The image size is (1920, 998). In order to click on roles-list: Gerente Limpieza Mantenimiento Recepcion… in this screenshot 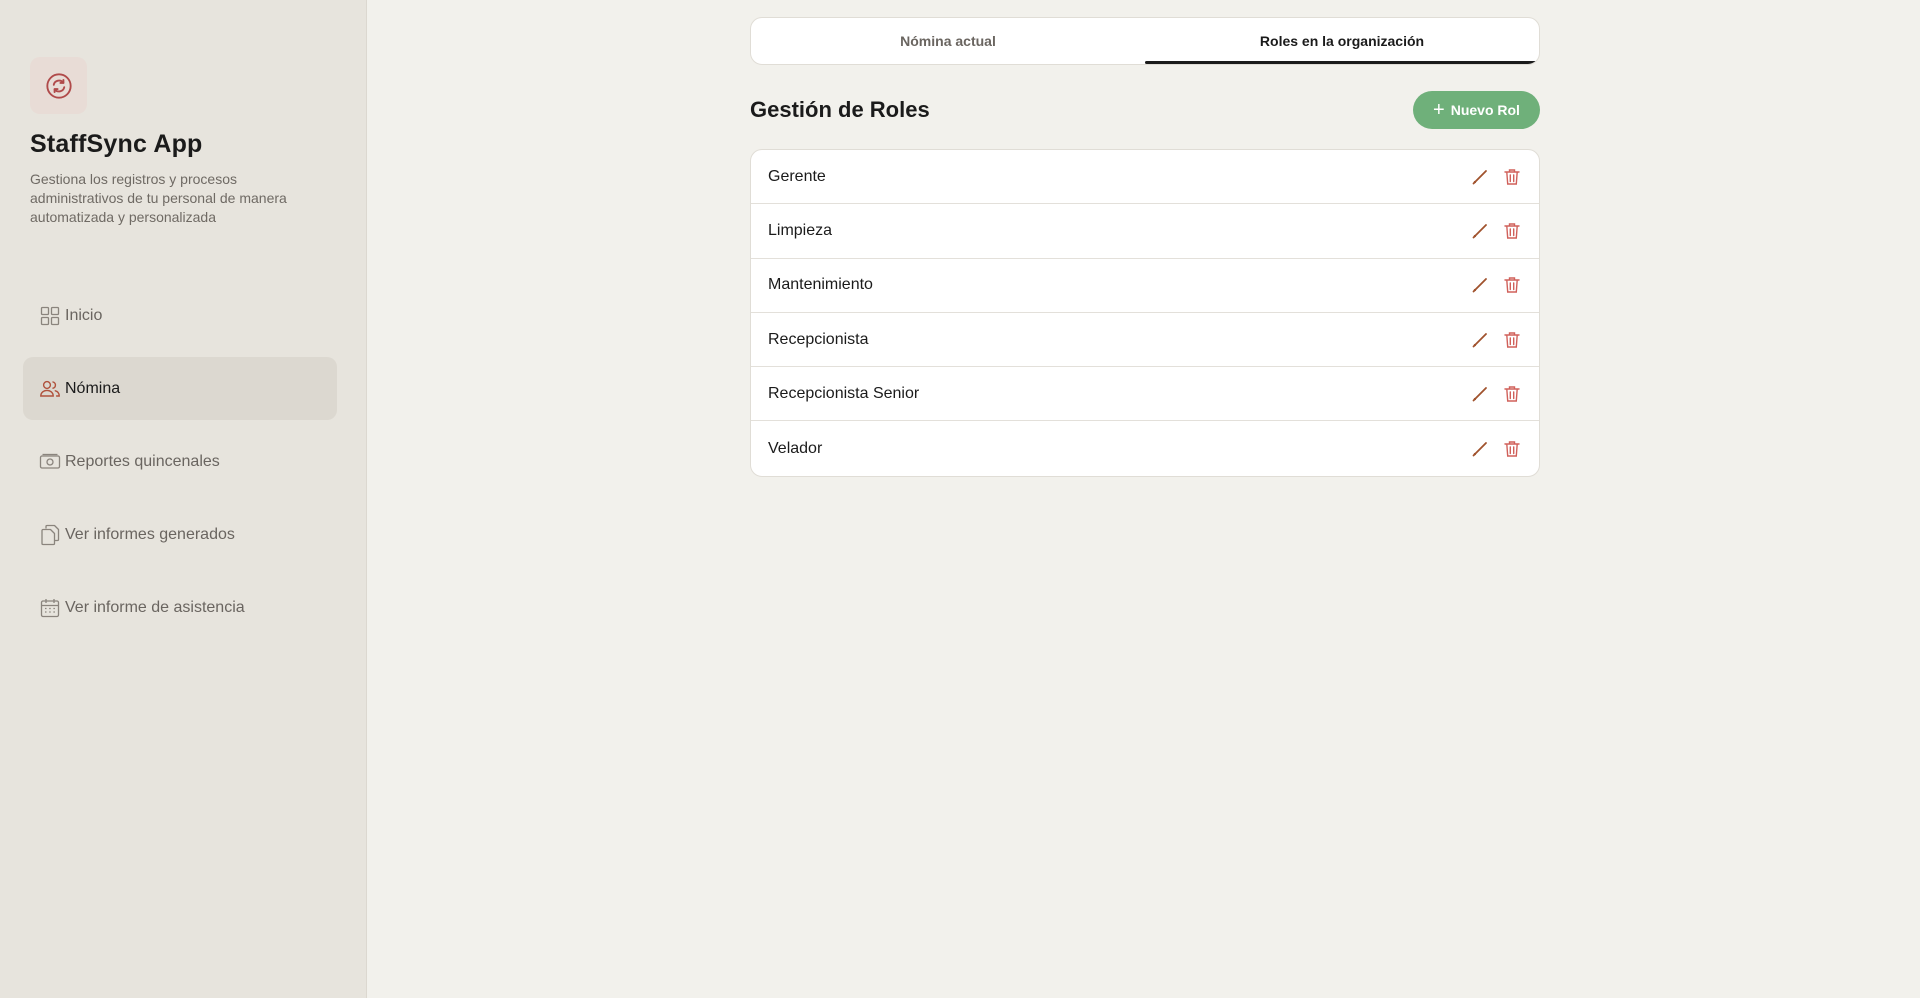, I will do `click(1145, 313)`.